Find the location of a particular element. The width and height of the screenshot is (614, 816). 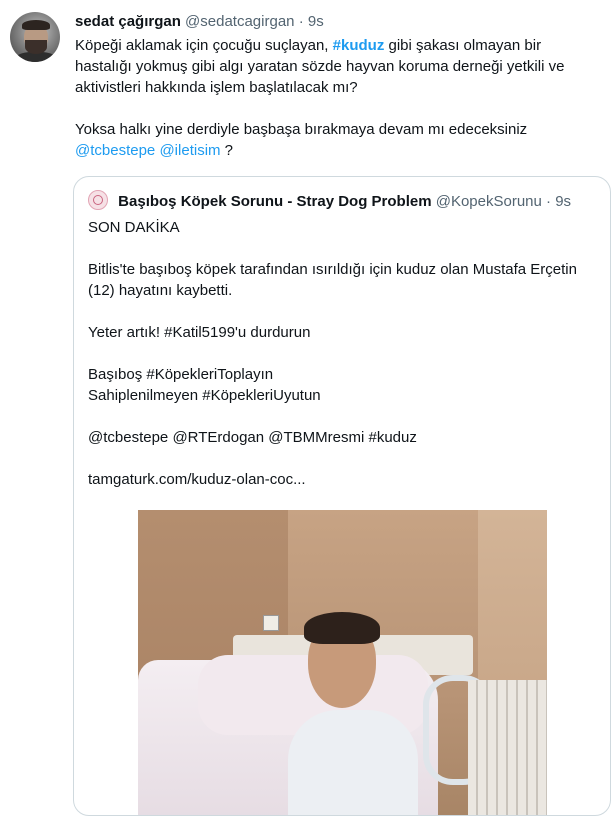

avatar-beard is located at coordinates (36, 47).